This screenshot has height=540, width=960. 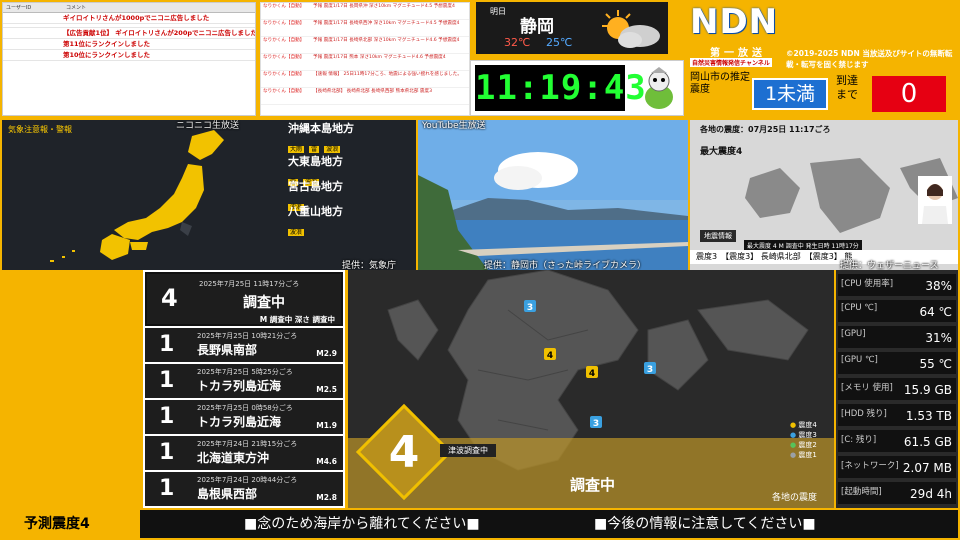 What do you see at coordinates (264, 303) in the screenshot?
I see `latest-place: 調査中` at bounding box center [264, 303].